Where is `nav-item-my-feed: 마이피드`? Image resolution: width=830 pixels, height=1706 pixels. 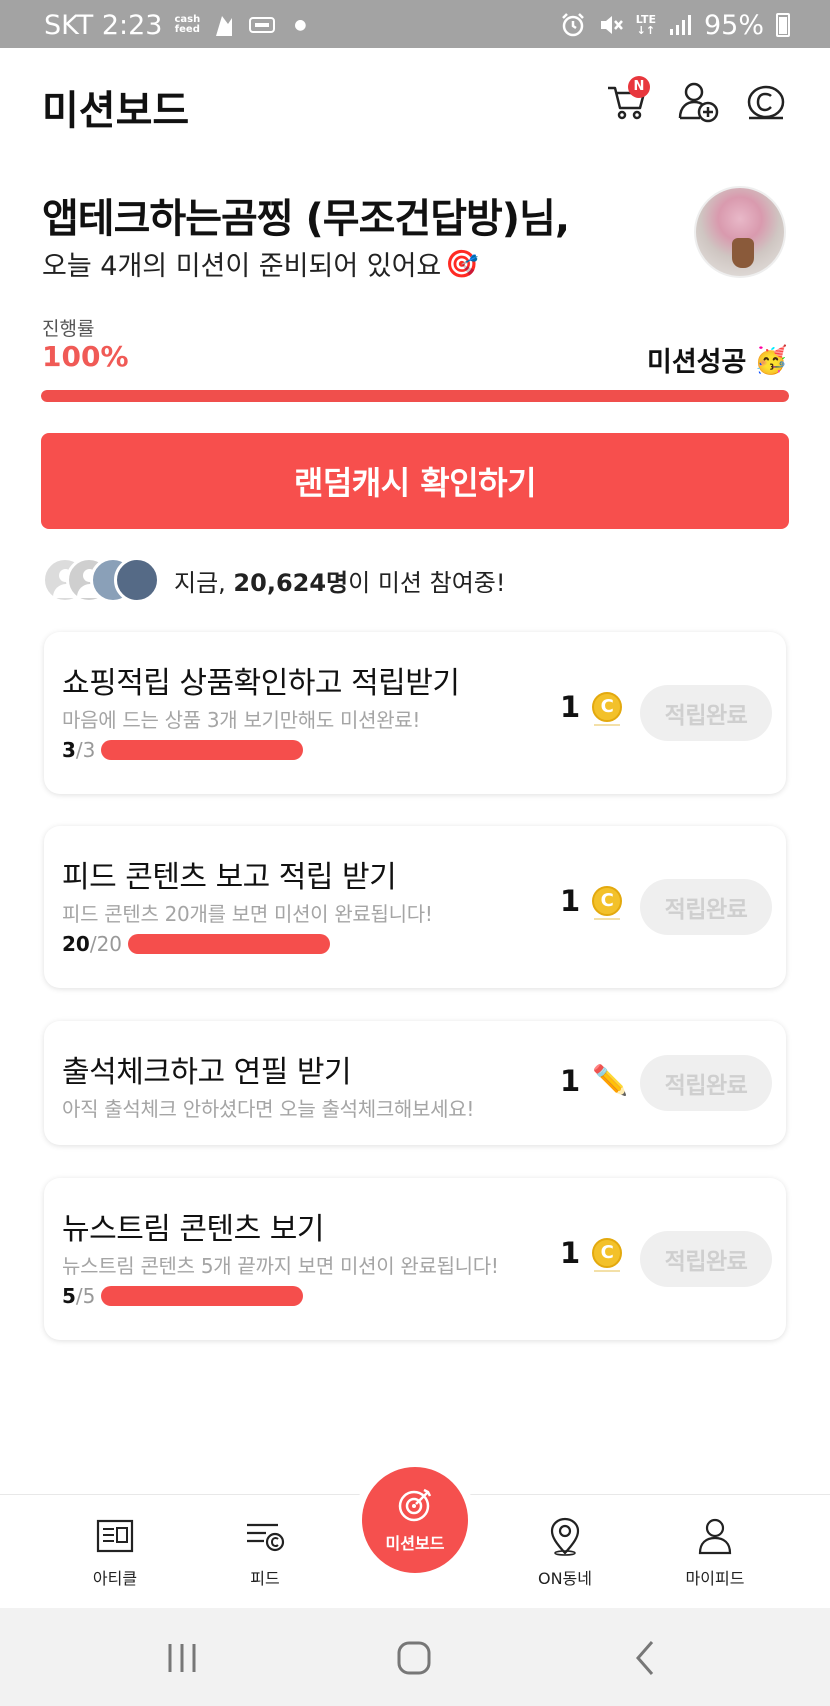
nav-item-my-feed: 마이피드 is located at coordinates (715, 1552).